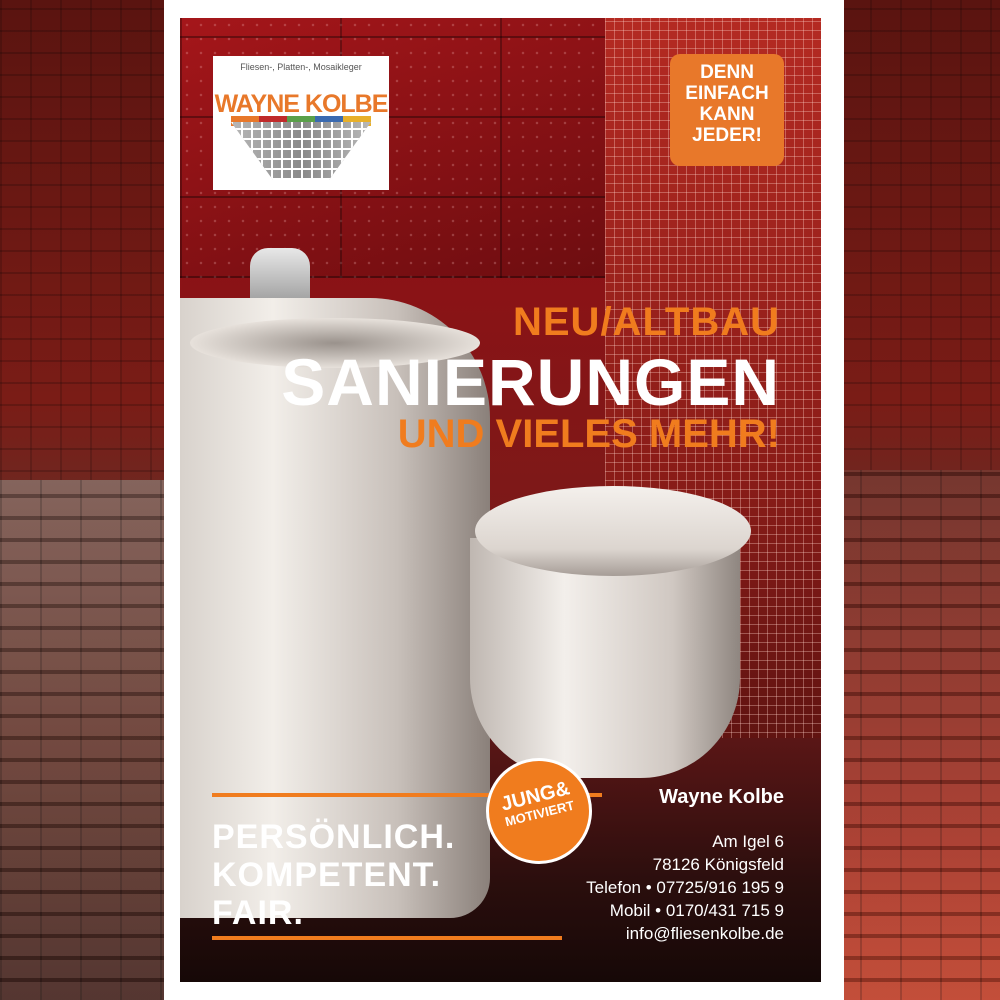 This screenshot has height=1000, width=1000. What do you see at coordinates (727, 93) in the screenshot?
I see `badge-line: EINFACH` at bounding box center [727, 93].